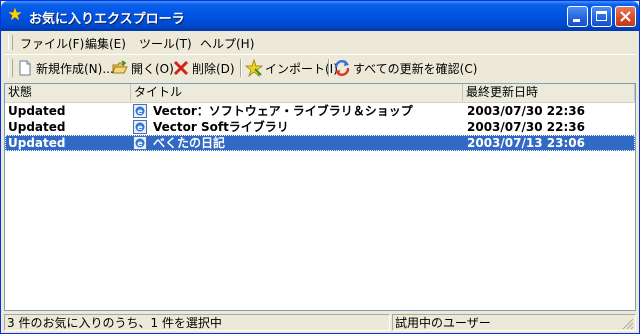 The width and height of the screenshot is (640, 334). What do you see at coordinates (25, 68) in the screenshot?
I see `new-document-icon` at bounding box center [25, 68].